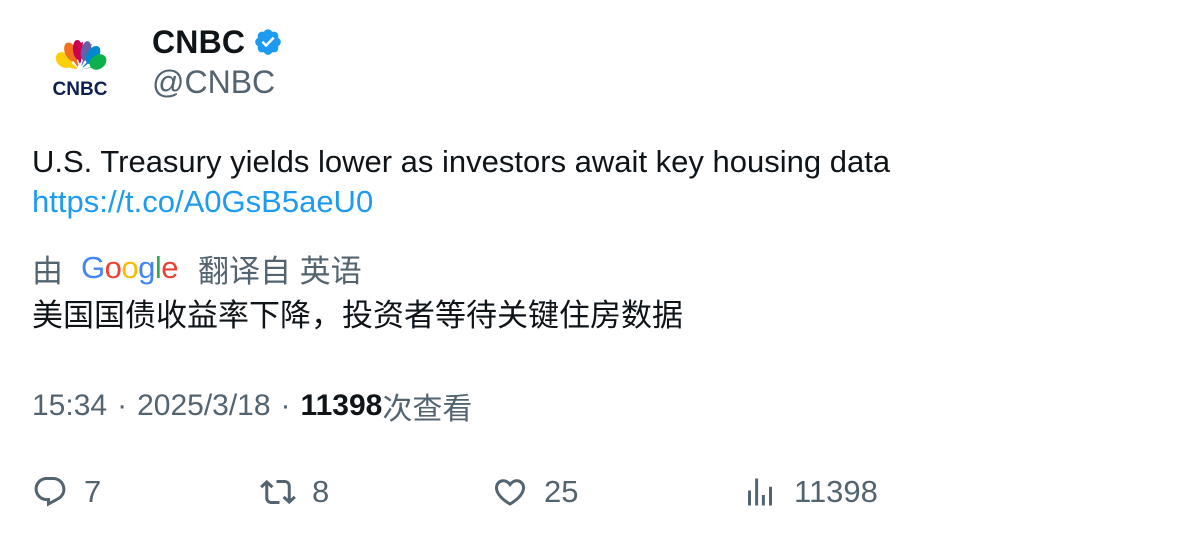 The height and width of the screenshot is (538, 1196). What do you see at coordinates (50, 492) in the screenshot?
I see `reply-icon` at bounding box center [50, 492].